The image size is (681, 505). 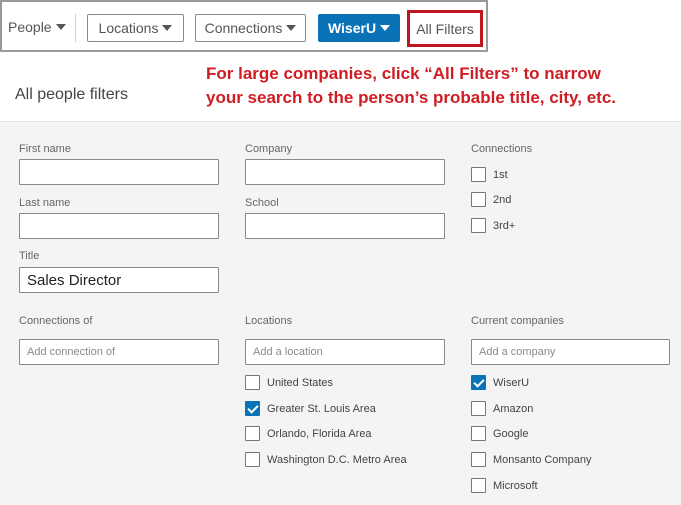 What do you see at coordinates (345, 226) in the screenshot?
I see `school-input` at bounding box center [345, 226].